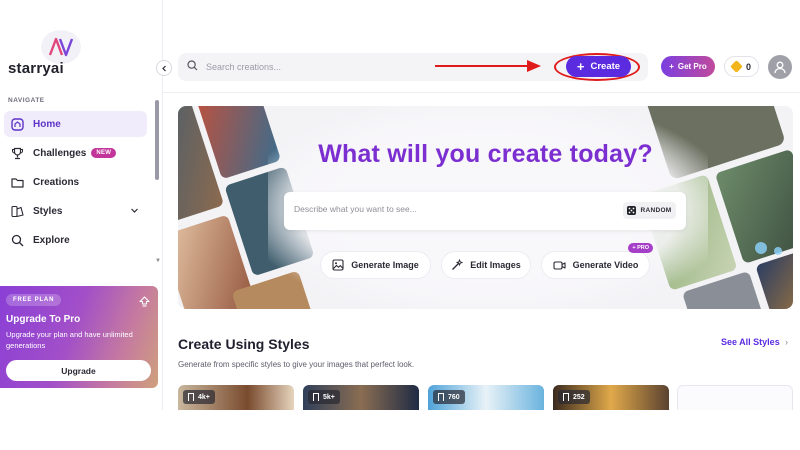 The height and width of the screenshot is (450, 800). I want to click on style-card: 252, so click(611, 397).